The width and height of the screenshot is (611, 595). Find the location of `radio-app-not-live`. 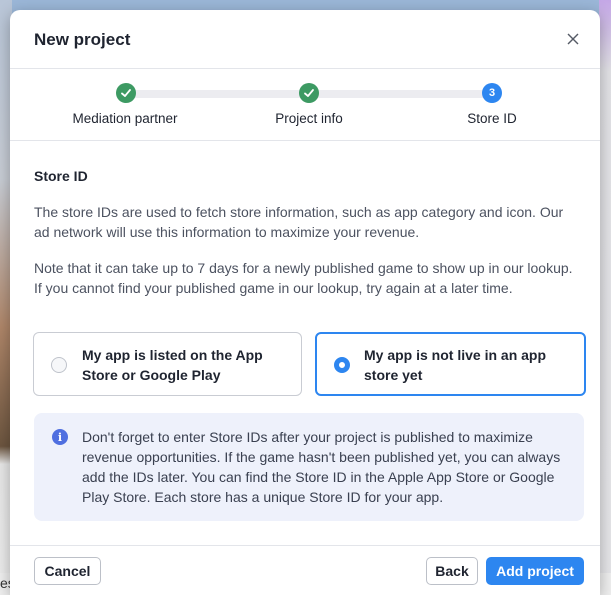

radio-app-not-live is located at coordinates (342, 365).